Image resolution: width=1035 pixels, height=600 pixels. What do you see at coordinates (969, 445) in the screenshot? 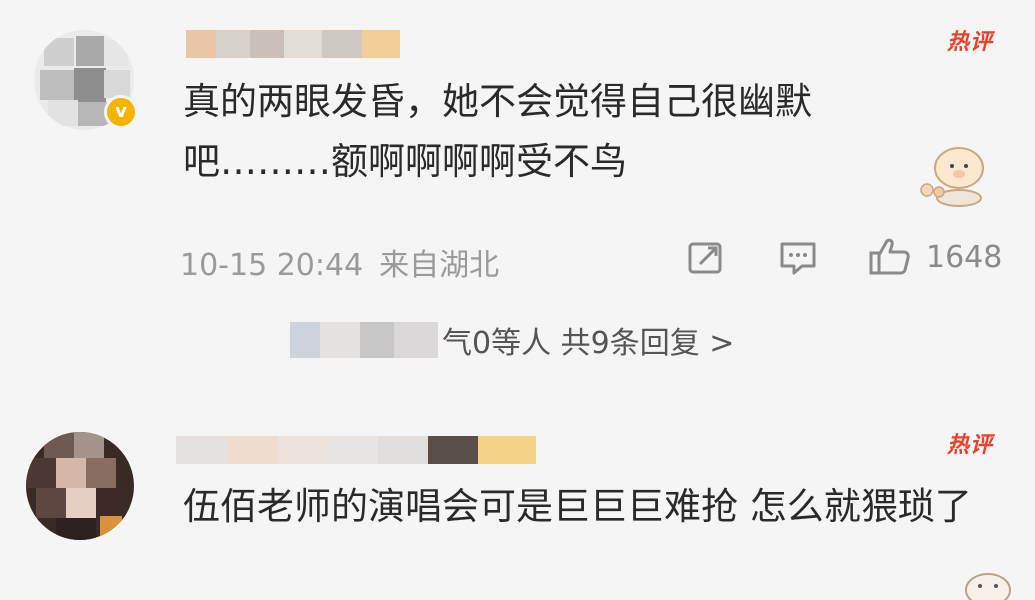
I see `hot-comment-badge: 热评` at bounding box center [969, 445].